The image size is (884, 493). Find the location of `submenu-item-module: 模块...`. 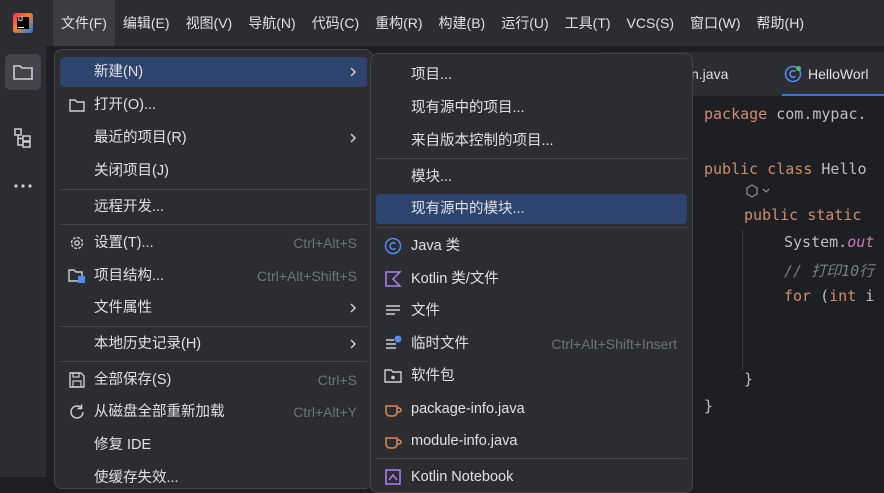

submenu-item-module: 模块... is located at coordinates (531, 177).